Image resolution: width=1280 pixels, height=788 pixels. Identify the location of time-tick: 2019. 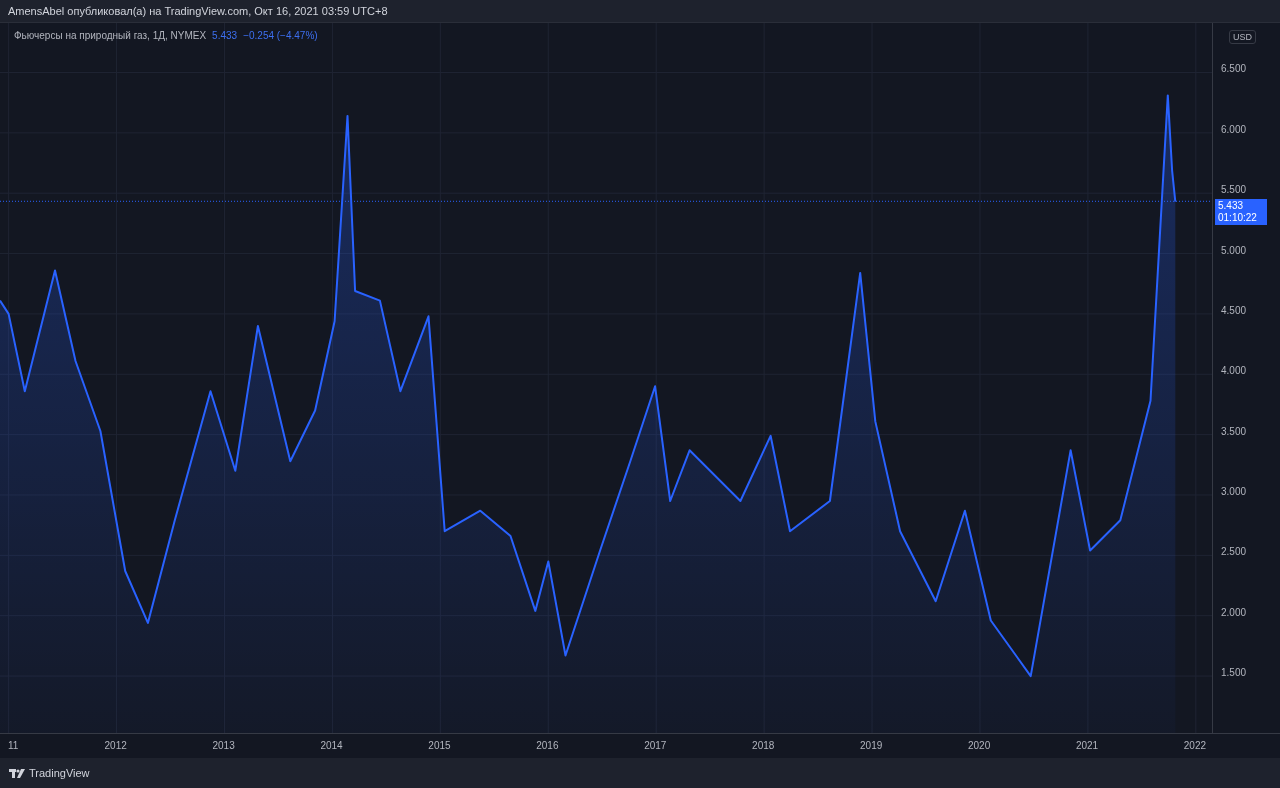
(871, 745).